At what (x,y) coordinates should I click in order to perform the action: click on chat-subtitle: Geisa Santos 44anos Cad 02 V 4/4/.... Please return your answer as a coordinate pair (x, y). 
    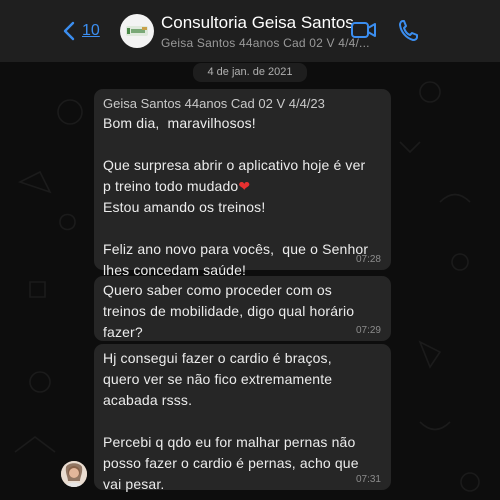
    Looking at the image, I should click on (265, 43).